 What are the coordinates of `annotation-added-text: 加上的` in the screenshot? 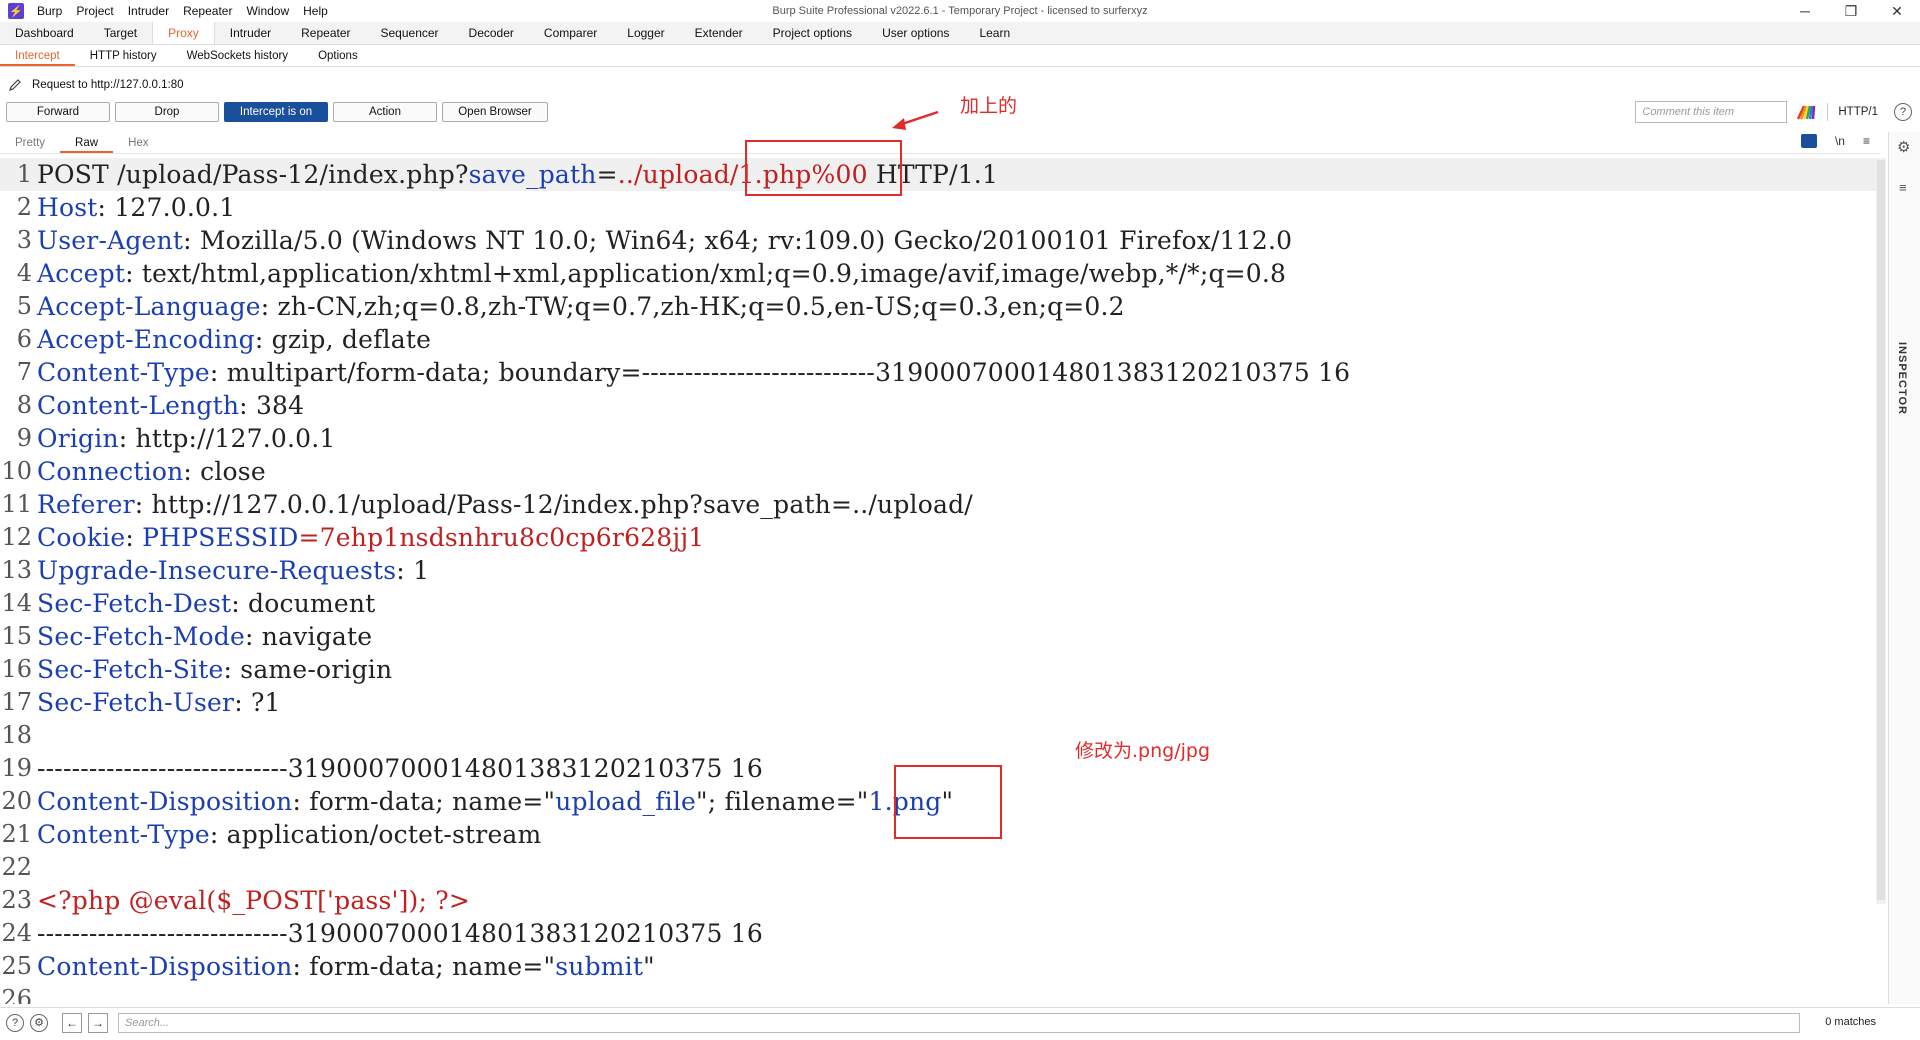 It's located at (989, 106).